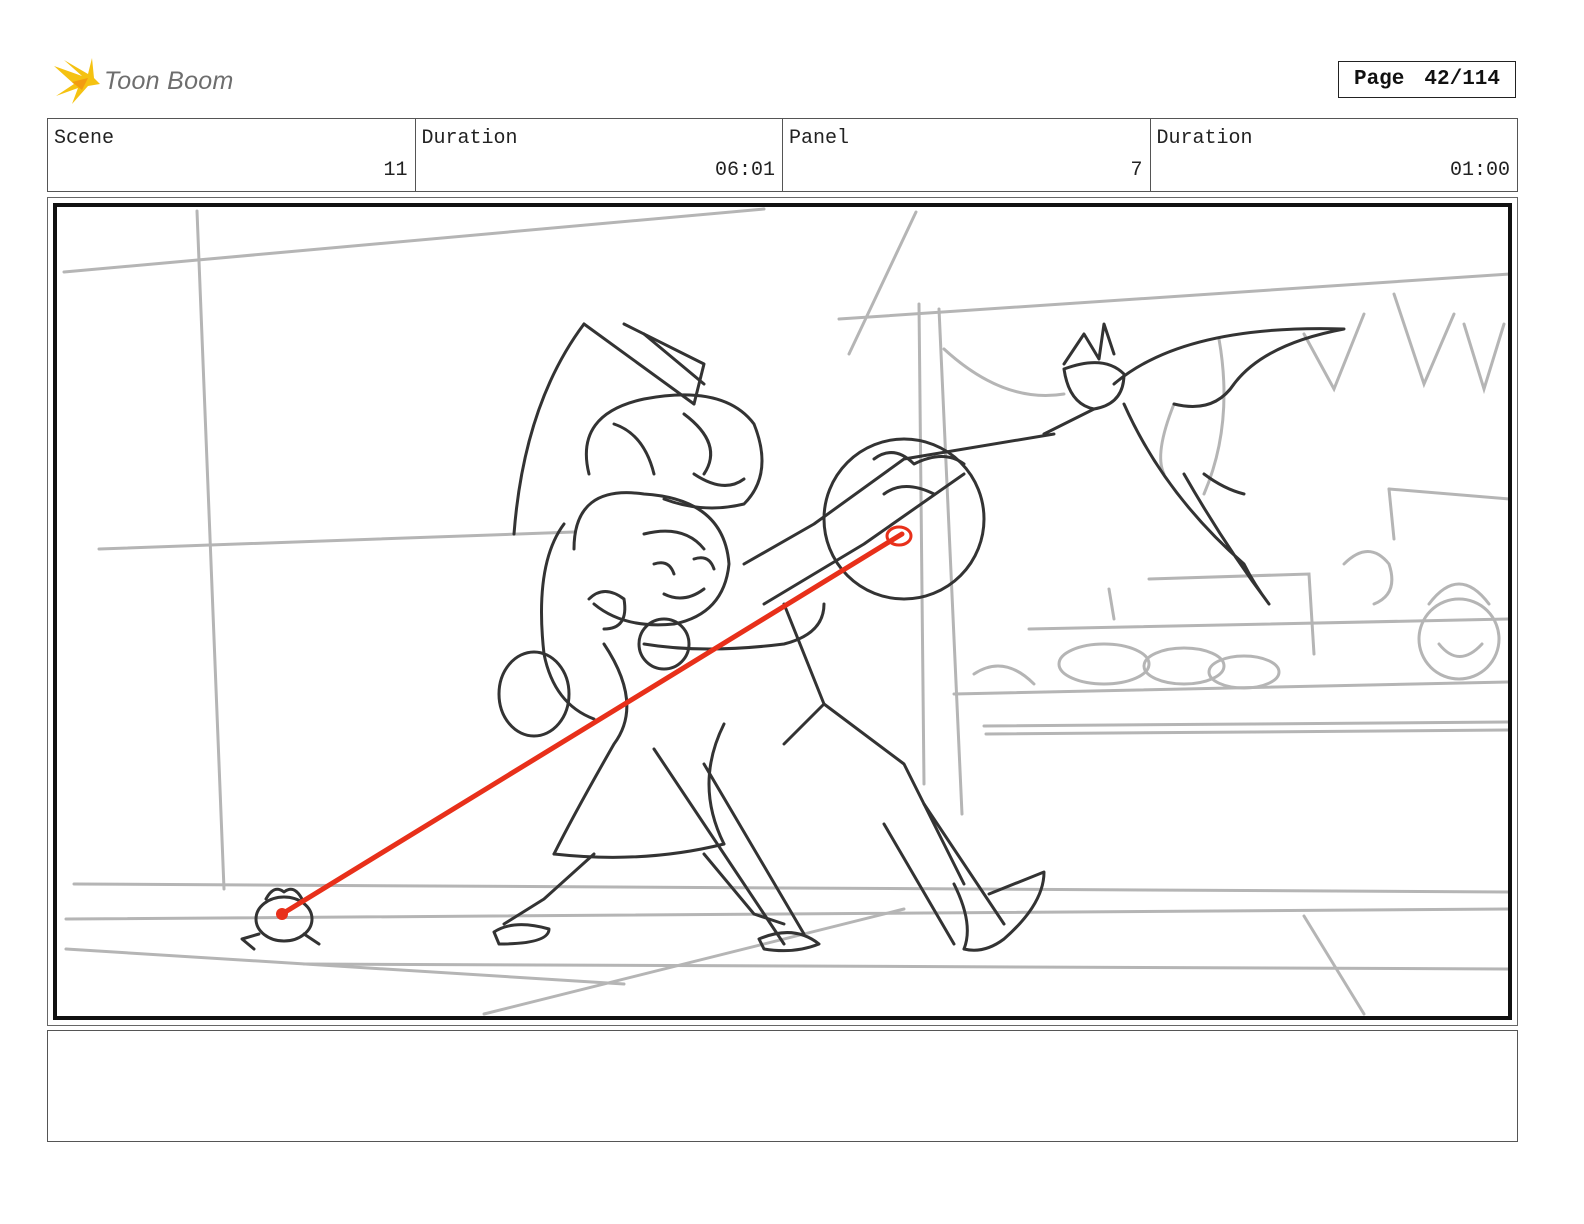 The width and height of the screenshot is (1584, 1224). I want to click on scene-label: Scene, so click(84, 138).